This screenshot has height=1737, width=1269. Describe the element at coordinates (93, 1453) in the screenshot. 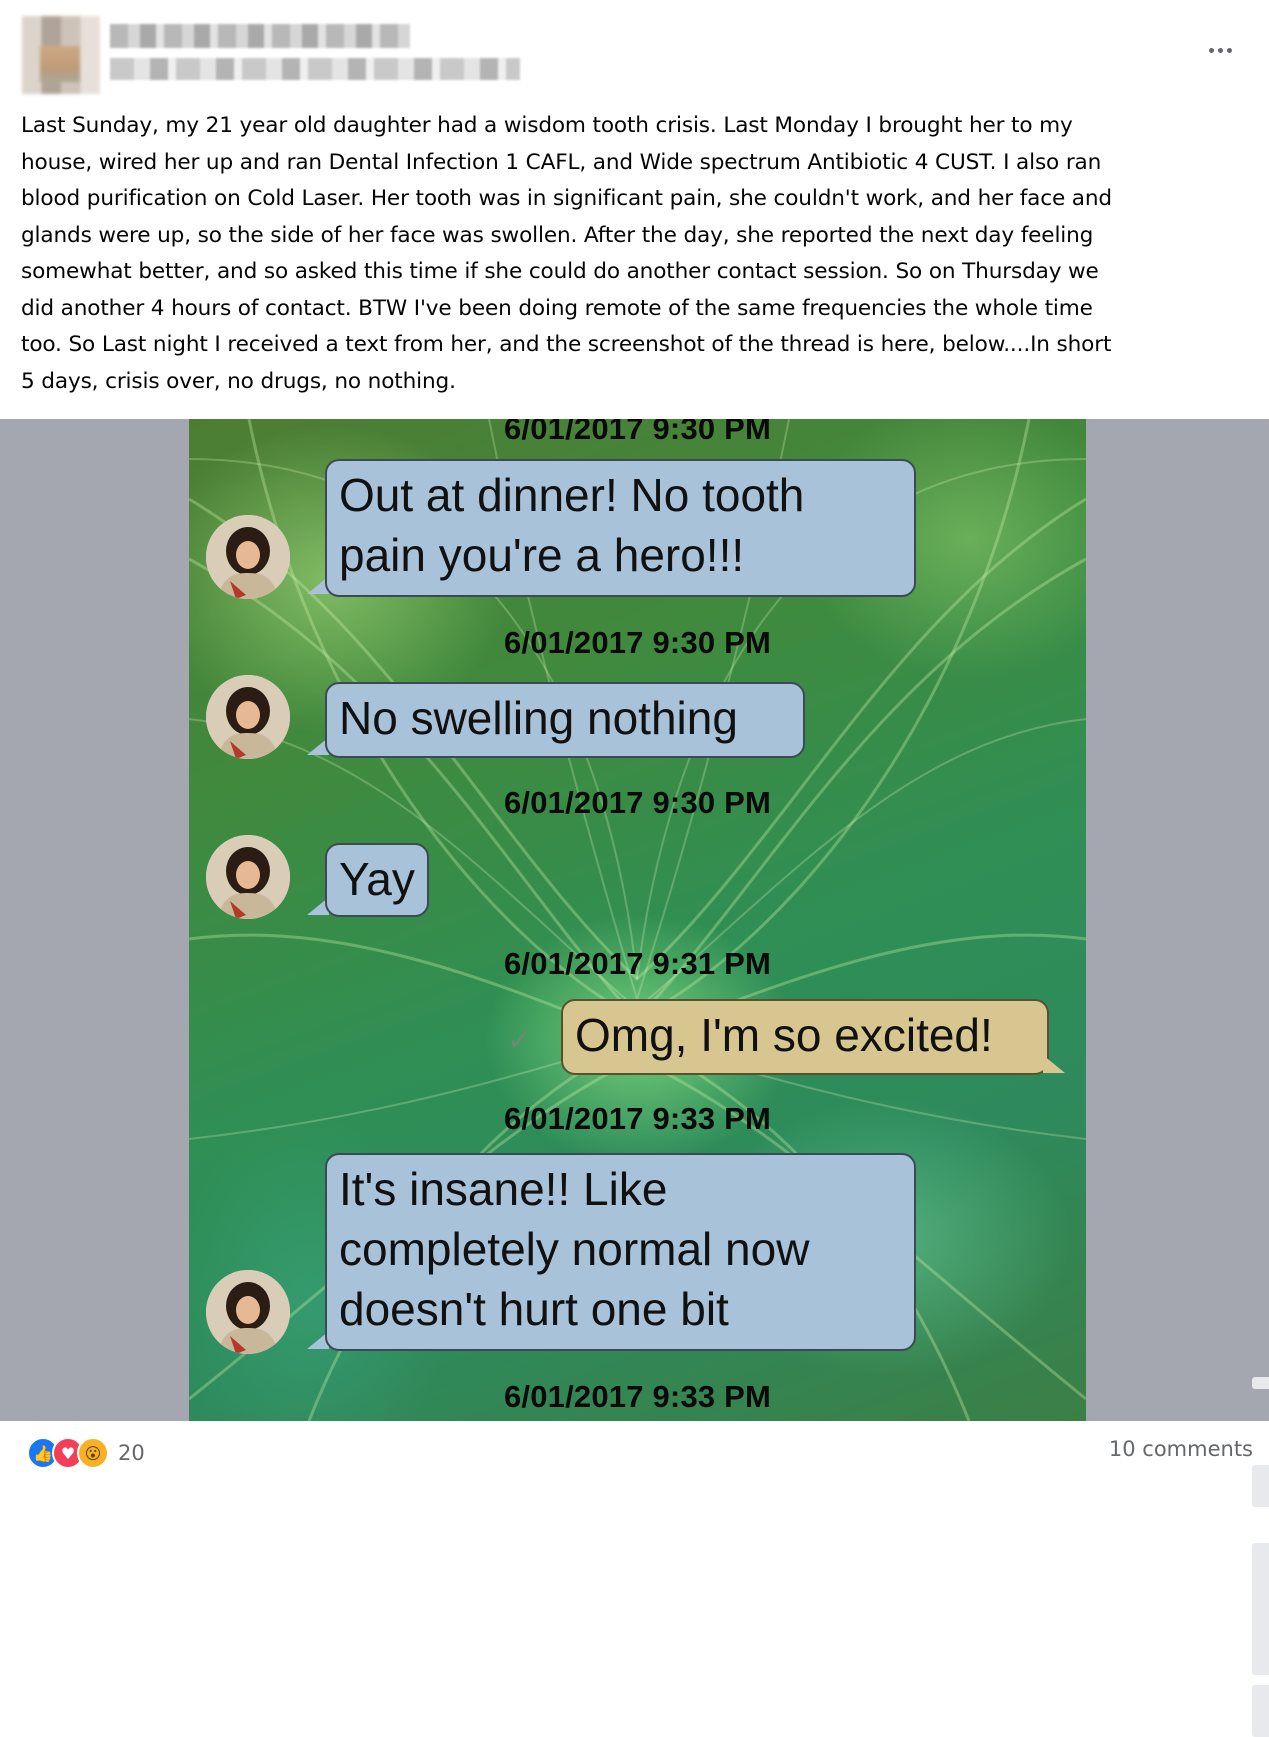

I see `wow-icon: 😮` at that location.